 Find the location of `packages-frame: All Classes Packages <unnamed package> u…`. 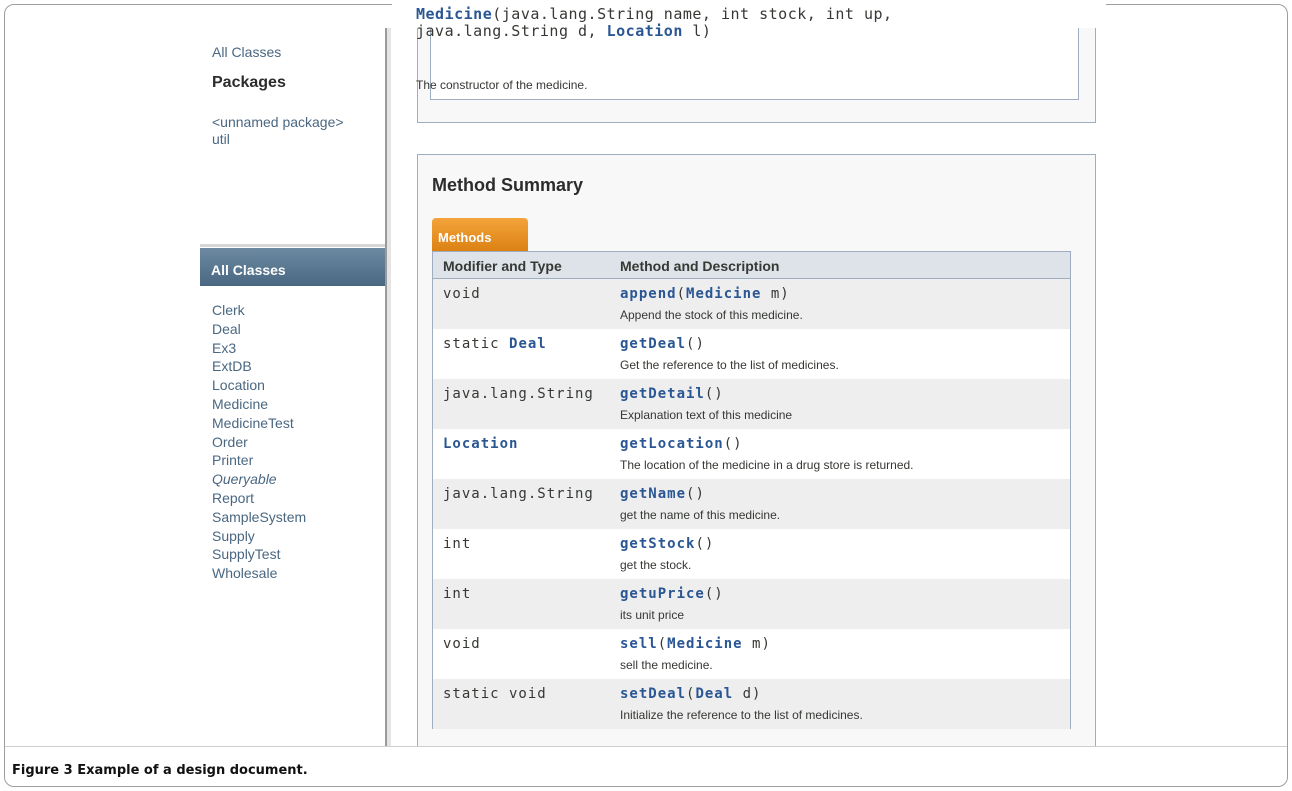

packages-frame: All Classes Packages <unnamed package> u… is located at coordinates (293, 136).